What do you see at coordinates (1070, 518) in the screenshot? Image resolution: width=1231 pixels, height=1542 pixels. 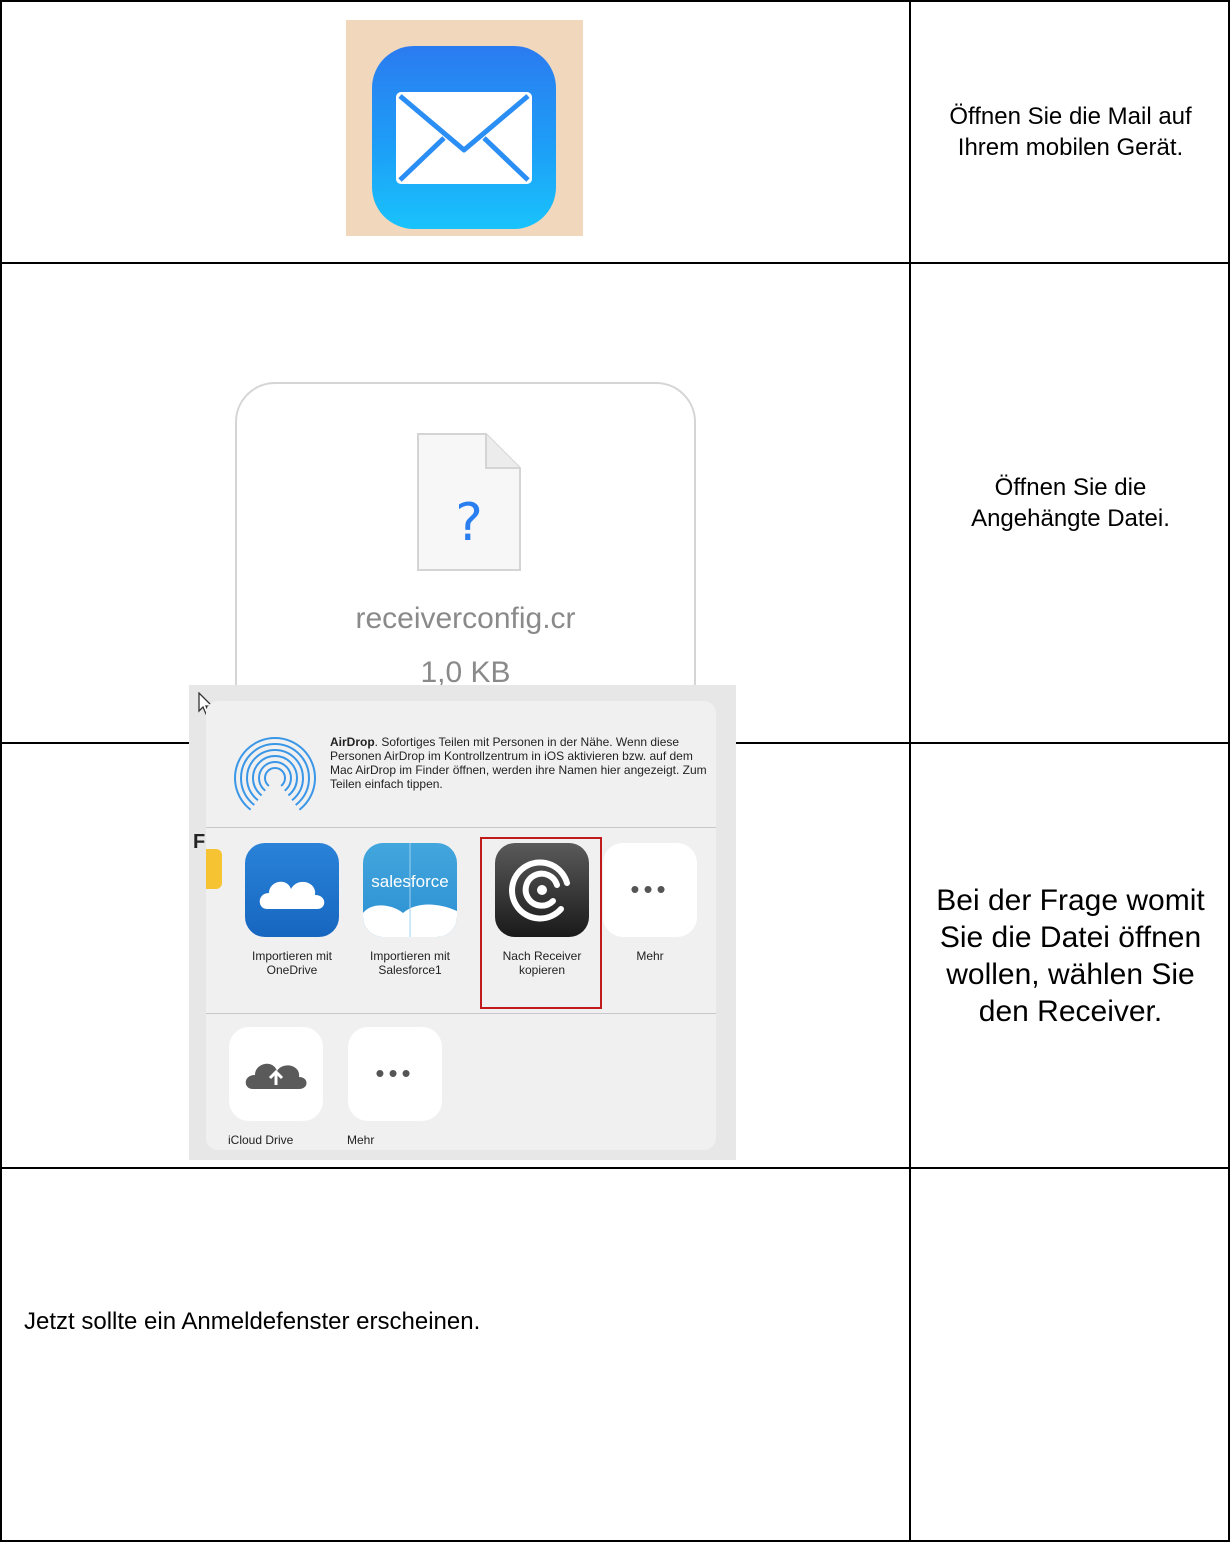 I see `instruction-line: Angehängte Datei.` at bounding box center [1070, 518].